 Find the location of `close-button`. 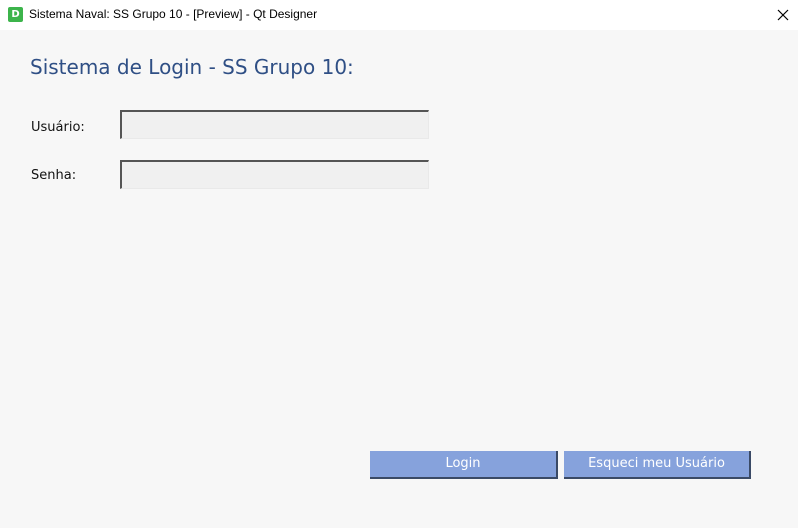

close-button is located at coordinates (783, 15).